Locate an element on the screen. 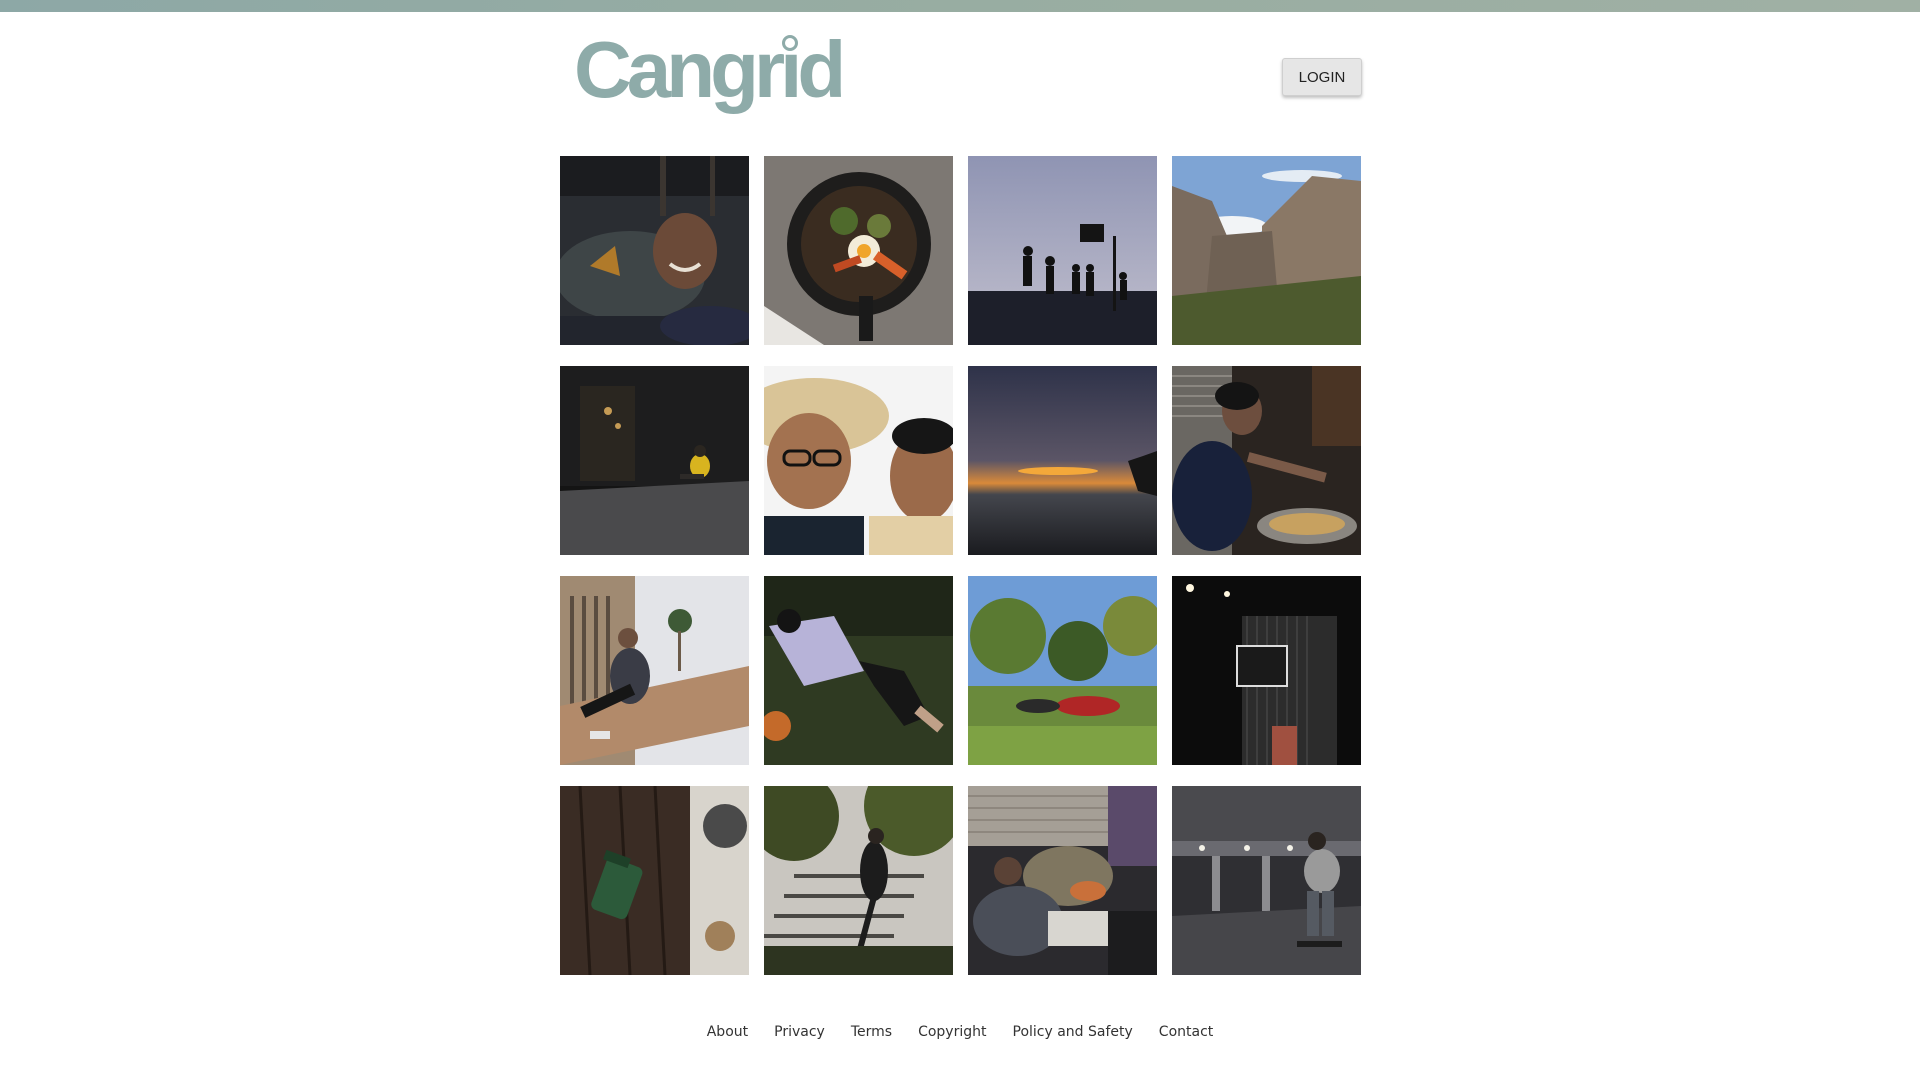 The image size is (1920, 1082). top-accent-bar is located at coordinates (960, 6).